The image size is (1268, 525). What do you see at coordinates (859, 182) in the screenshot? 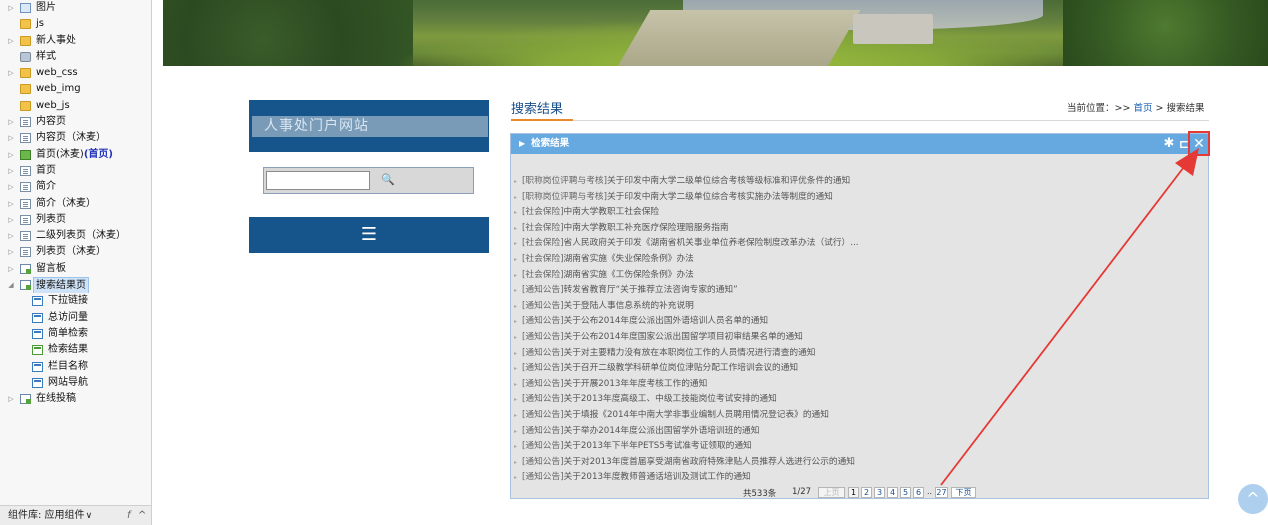
I see `result-item: ▸ [职称岗位评聘与考核]关于印发中南大学二级单位综合考核等级标准和评优条件的通知` at bounding box center [859, 182].